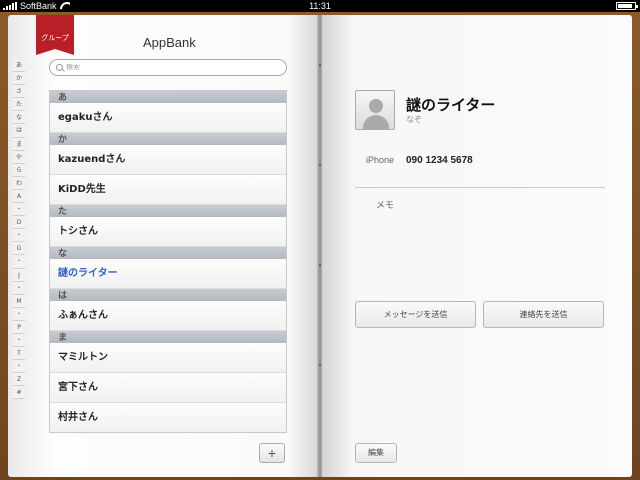 The height and width of the screenshot is (480, 640). I want to click on index-letter: ま, so click(19, 144).